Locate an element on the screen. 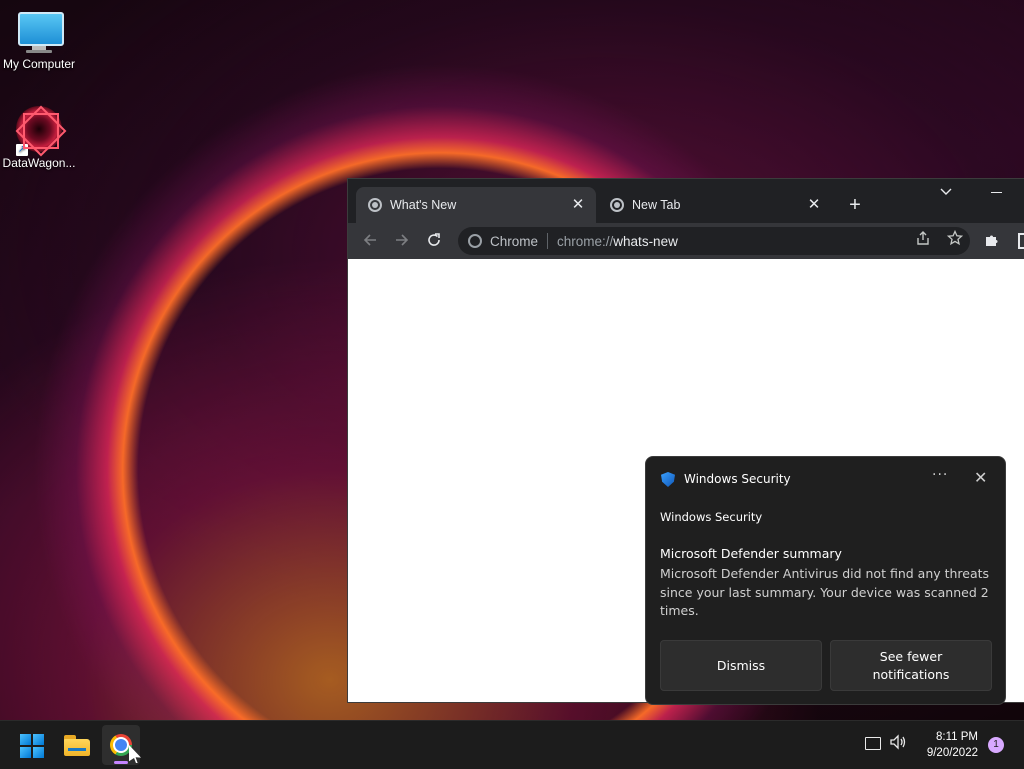  reload-icon is located at coordinates (434, 241).